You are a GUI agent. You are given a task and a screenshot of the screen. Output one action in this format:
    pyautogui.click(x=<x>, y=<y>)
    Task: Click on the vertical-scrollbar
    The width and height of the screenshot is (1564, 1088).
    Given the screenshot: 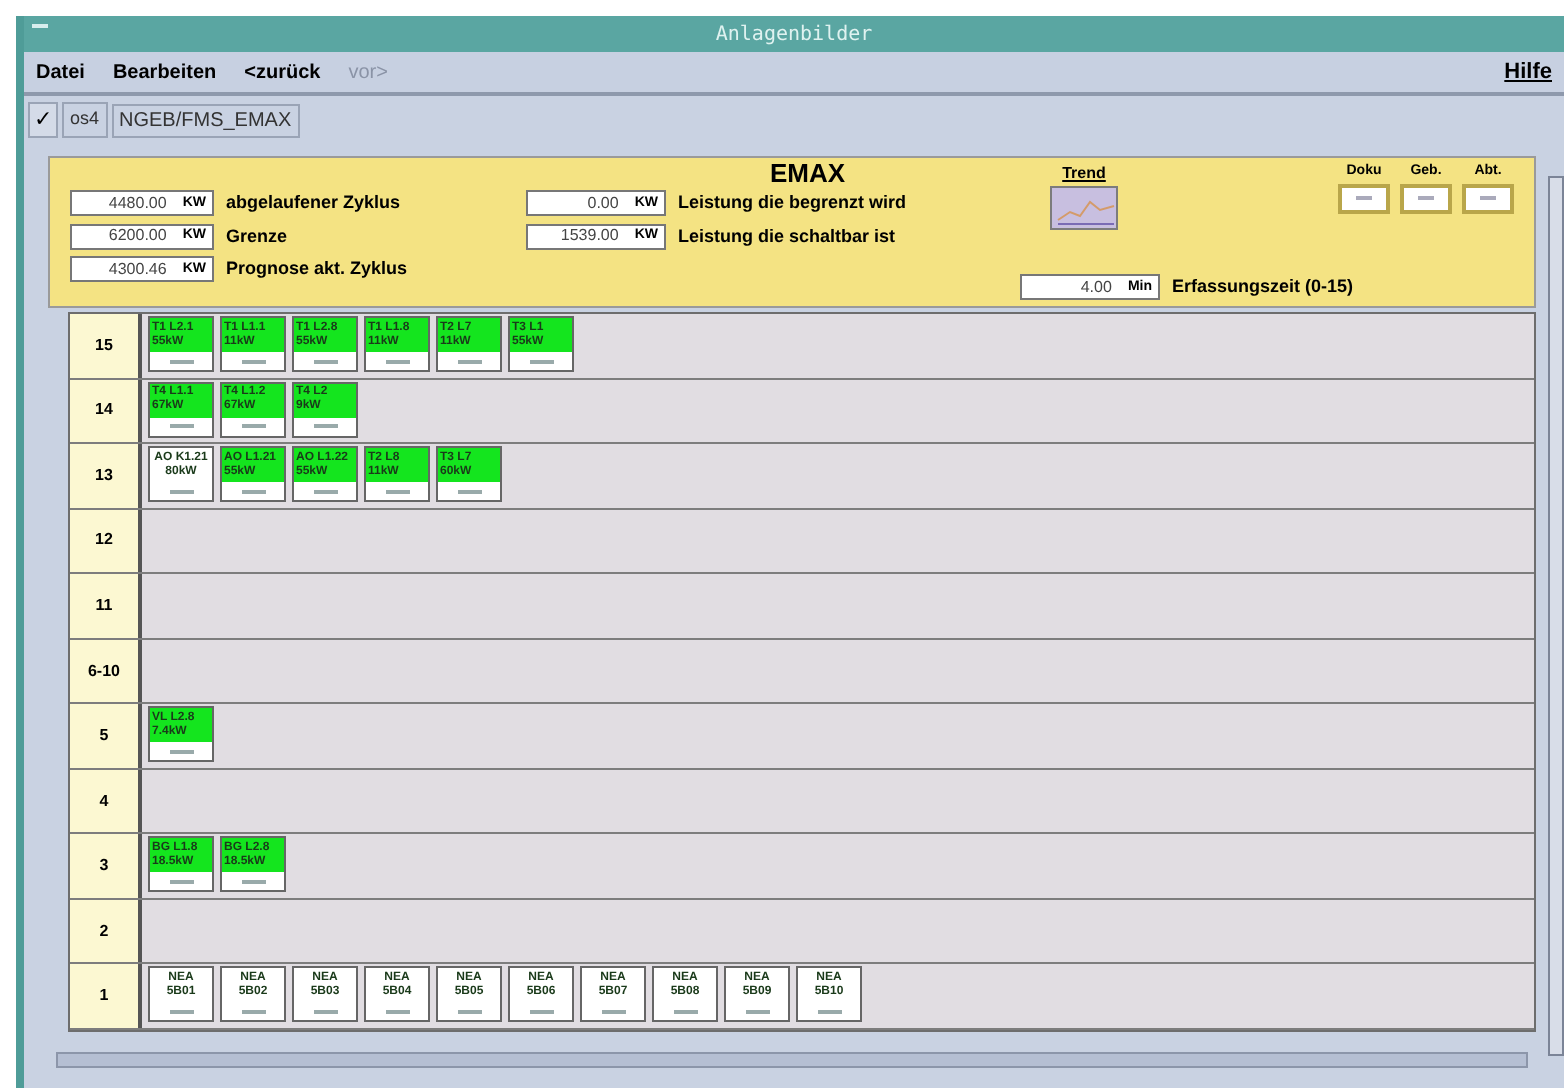 What is the action you would take?
    pyautogui.click(x=1556, y=616)
    